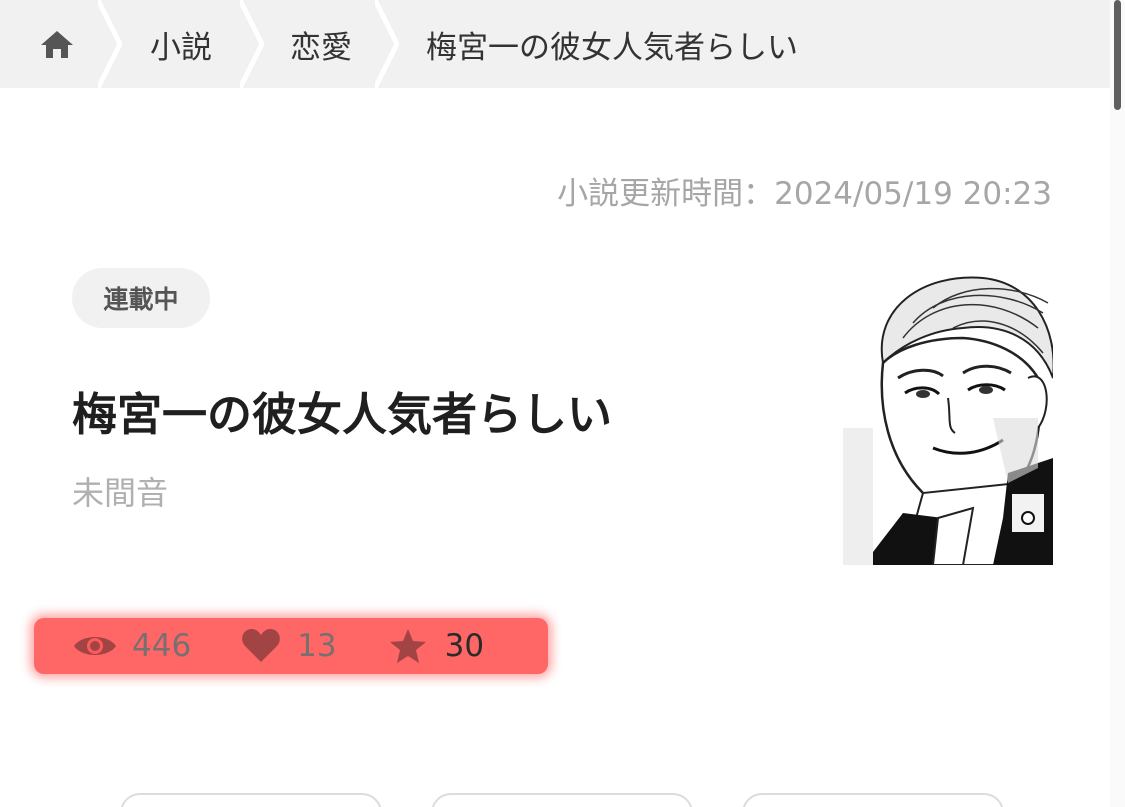  Describe the element at coordinates (804, 194) in the screenshot. I see `updated-time: 小説更新時間：2024/05/19 20:23` at that location.